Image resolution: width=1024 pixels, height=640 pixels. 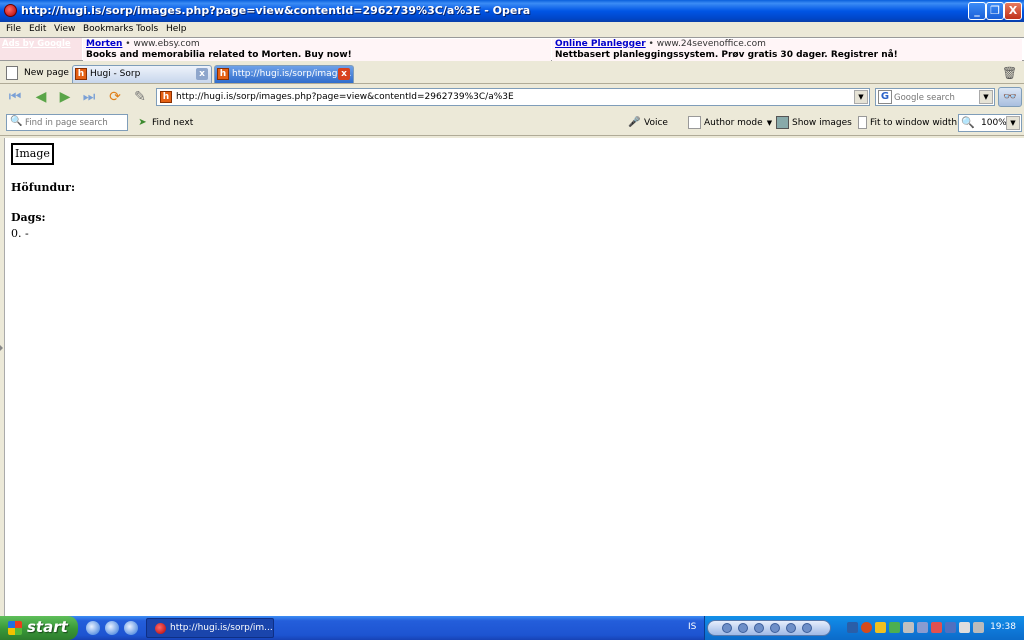 What do you see at coordinates (1010, 97) in the screenshot?
I see `binoculars-icon: 👓` at bounding box center [1010, 97].